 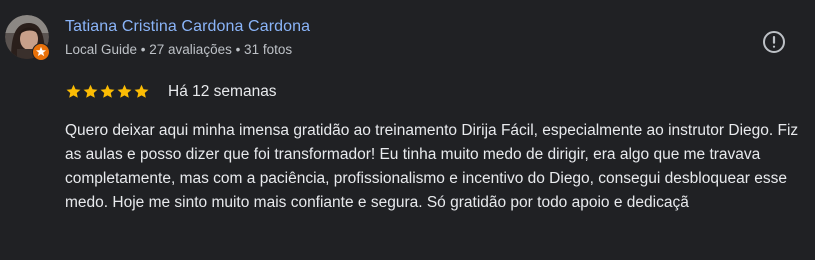 What do you see at coordinates (28, 38) in the screenshot?
I see `avatar` at bounding box center [28, 38].